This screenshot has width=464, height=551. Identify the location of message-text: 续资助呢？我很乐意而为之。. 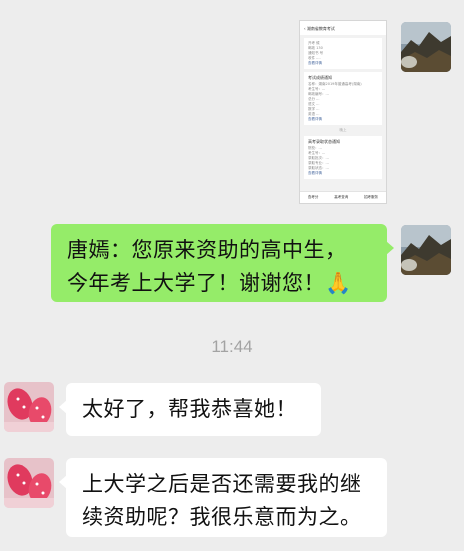
(222, 517).